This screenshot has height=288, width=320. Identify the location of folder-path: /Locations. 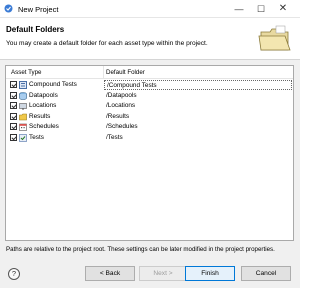
(121, 105).